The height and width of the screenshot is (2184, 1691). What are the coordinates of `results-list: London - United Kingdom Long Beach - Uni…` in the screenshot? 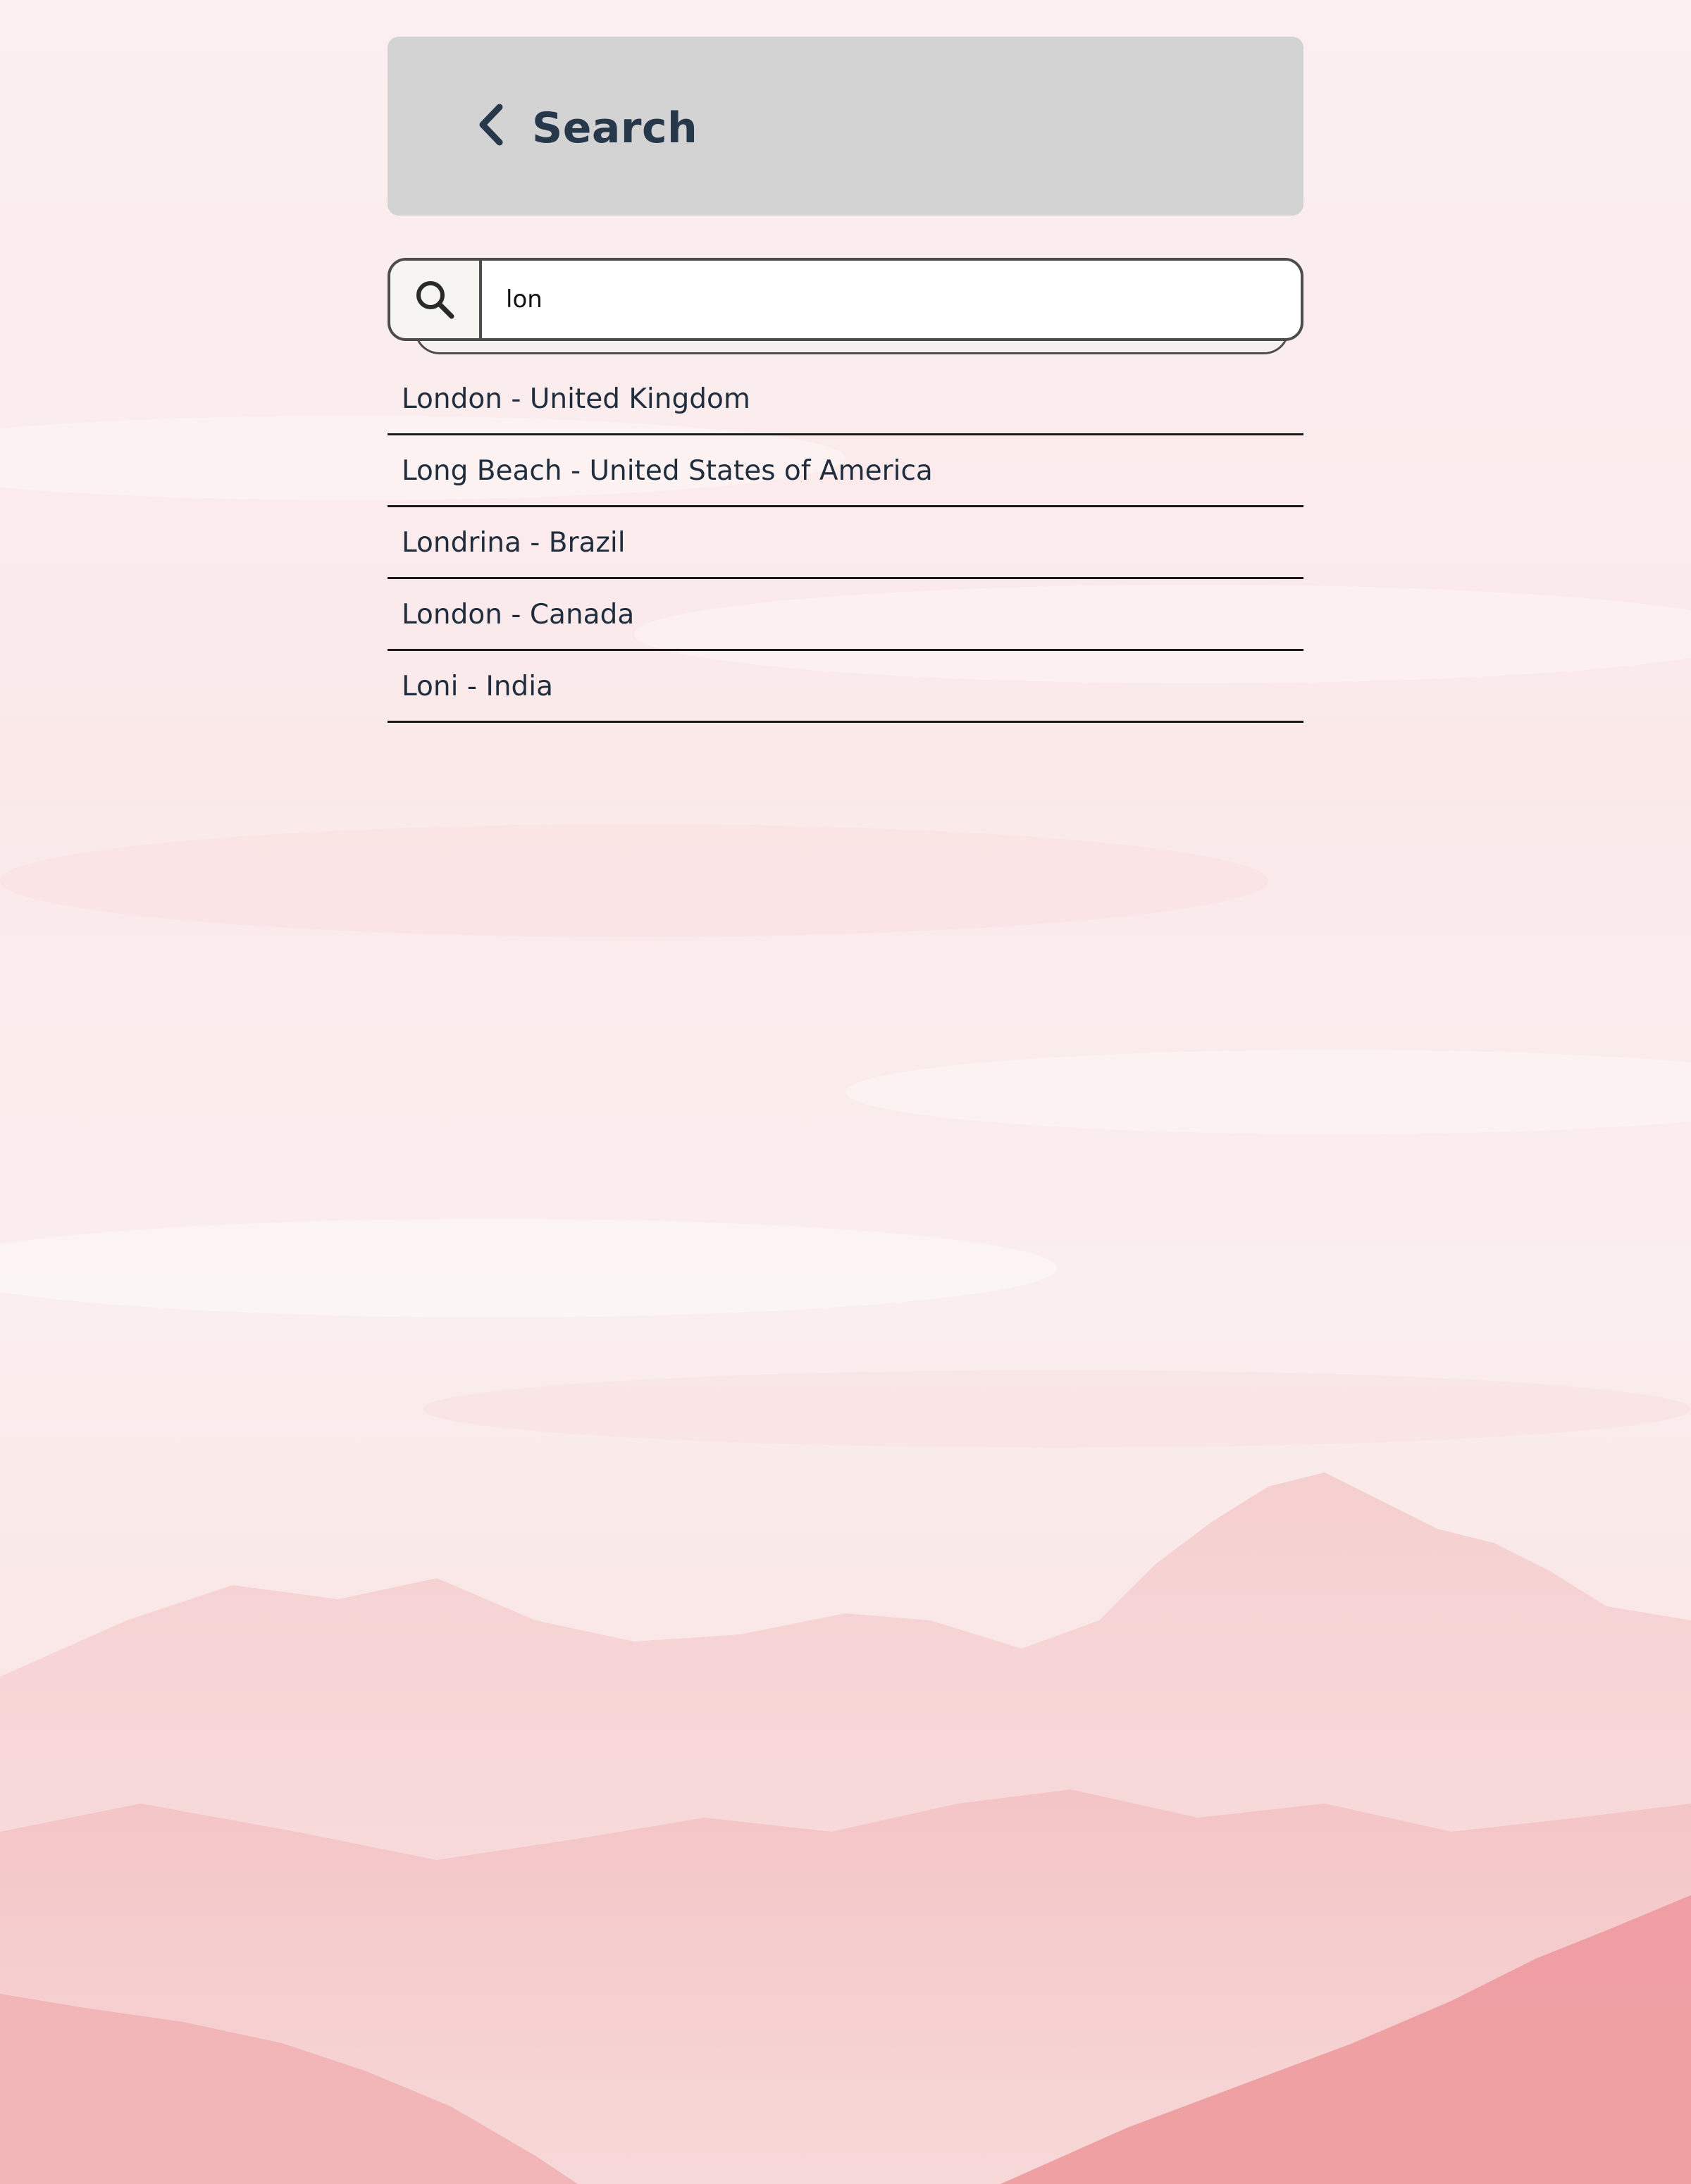 It's located at (845, 544).